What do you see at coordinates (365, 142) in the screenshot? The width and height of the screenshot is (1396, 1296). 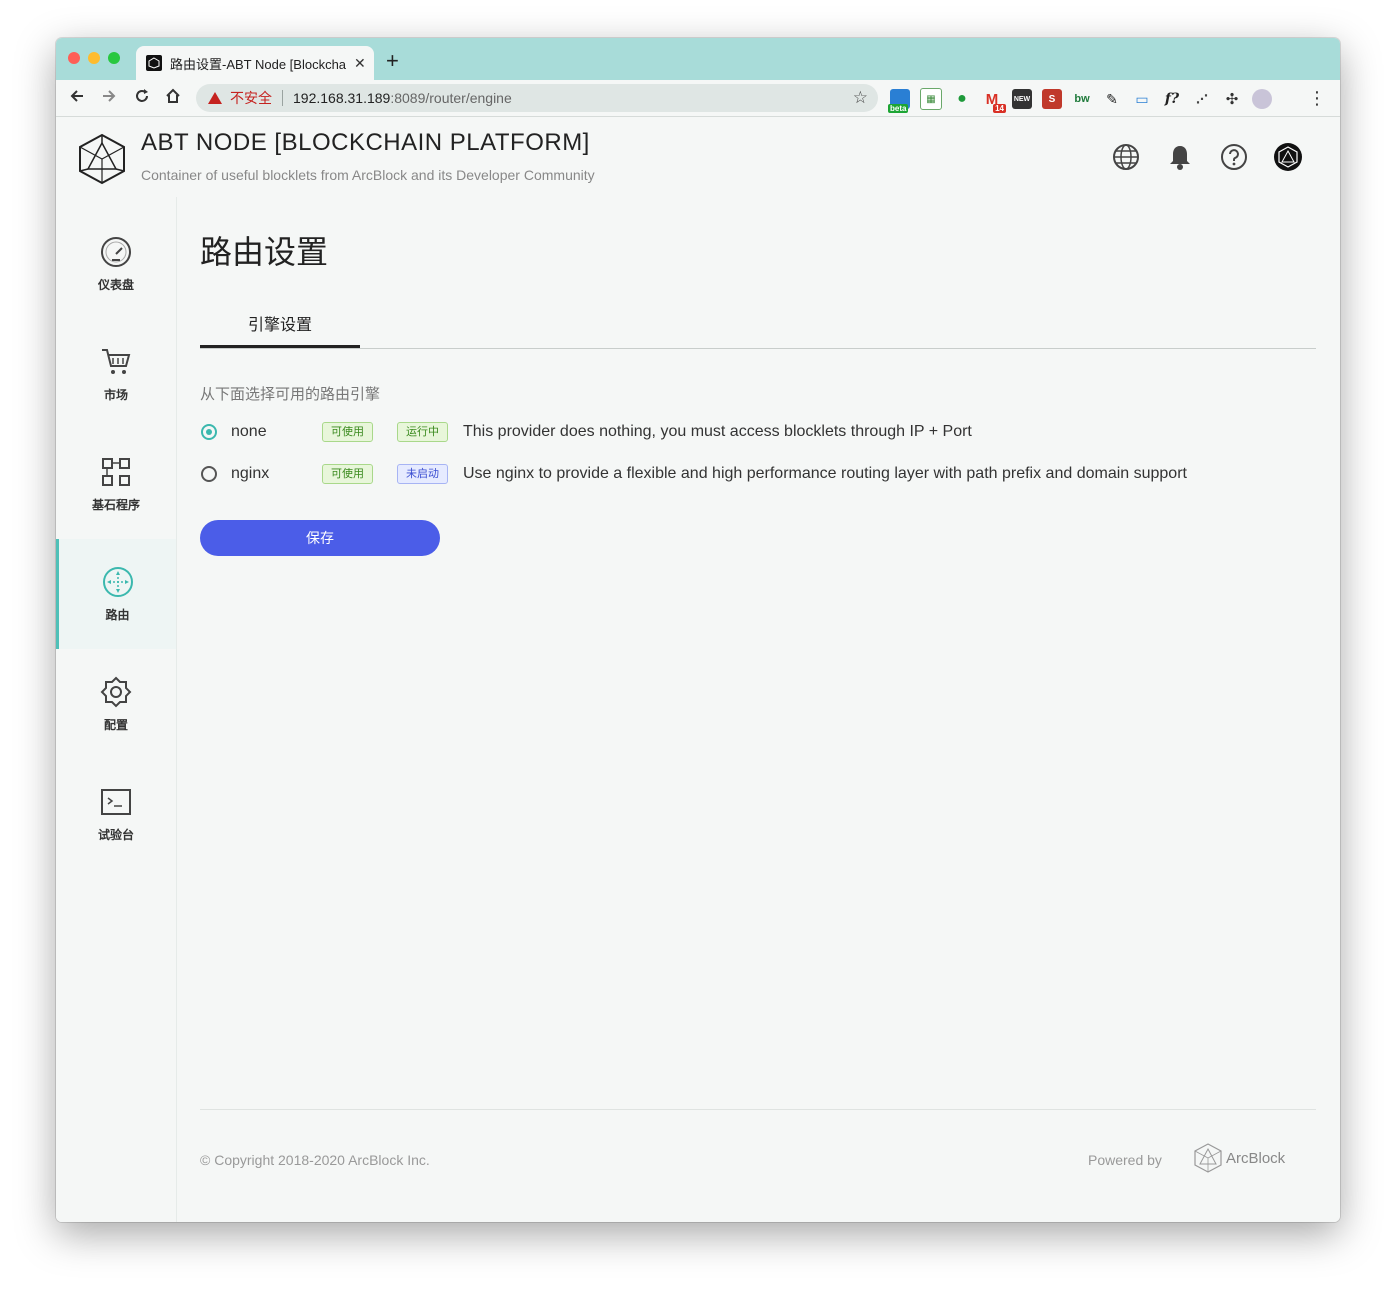 I see `app-title: ABT NODE [BLOCKCHAIN PLATFORM]` at bounding box center [365, 142].